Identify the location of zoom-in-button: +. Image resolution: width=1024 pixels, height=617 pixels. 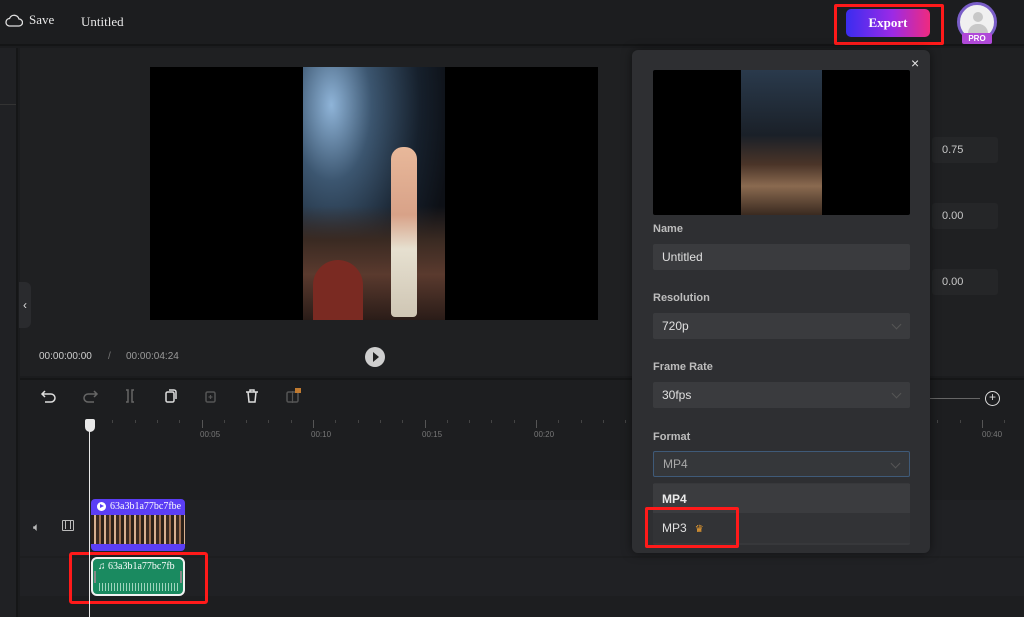
(992, 398).